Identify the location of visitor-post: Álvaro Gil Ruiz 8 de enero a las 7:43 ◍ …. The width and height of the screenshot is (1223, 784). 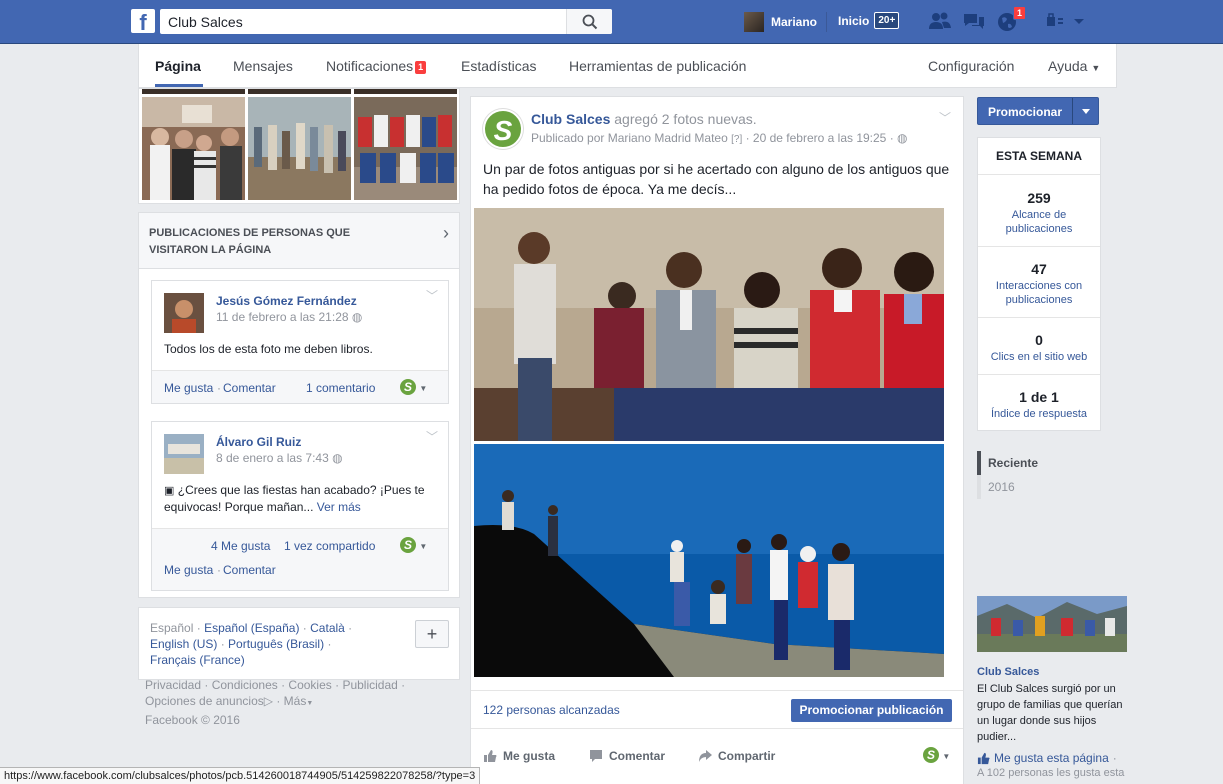
(300, 506).